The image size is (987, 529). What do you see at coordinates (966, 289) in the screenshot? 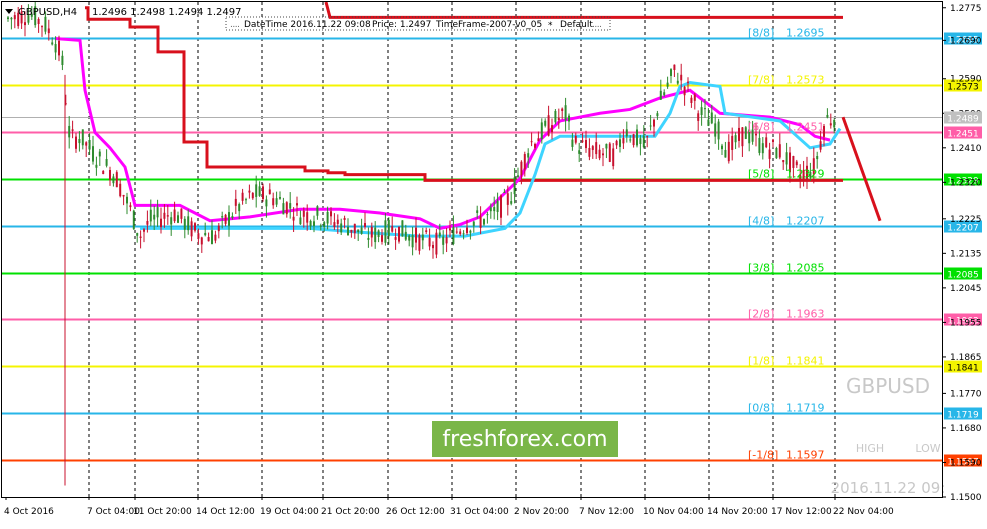
I see `y-tick-label: 1.2045` at bounding box center [966, 289].